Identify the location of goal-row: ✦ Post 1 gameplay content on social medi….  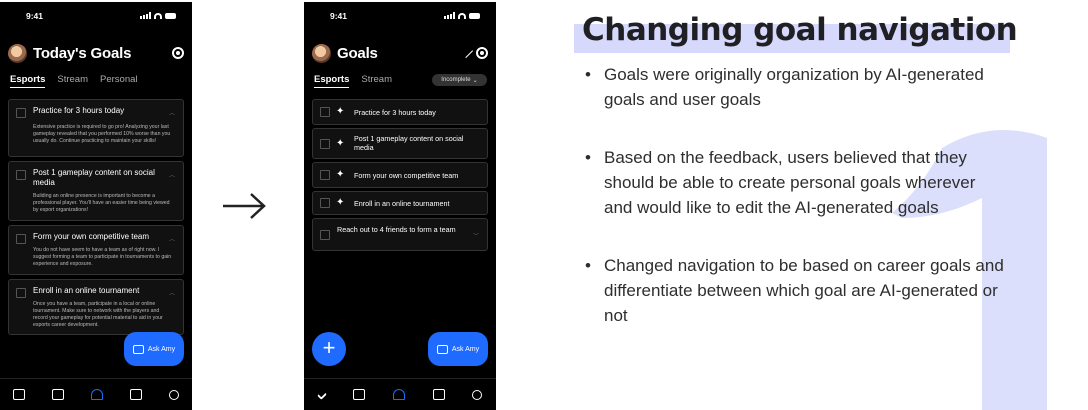
(400, 143).